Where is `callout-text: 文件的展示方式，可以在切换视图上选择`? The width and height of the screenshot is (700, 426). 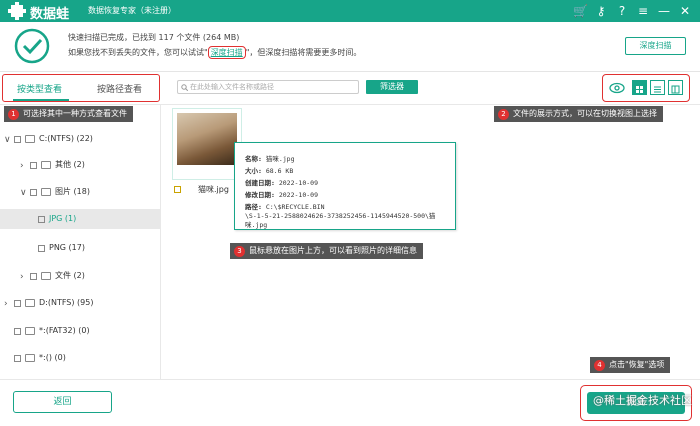 callout-text: 文件的展示方式，可以在切换视图上选择 is located at coordinates (585, 113).